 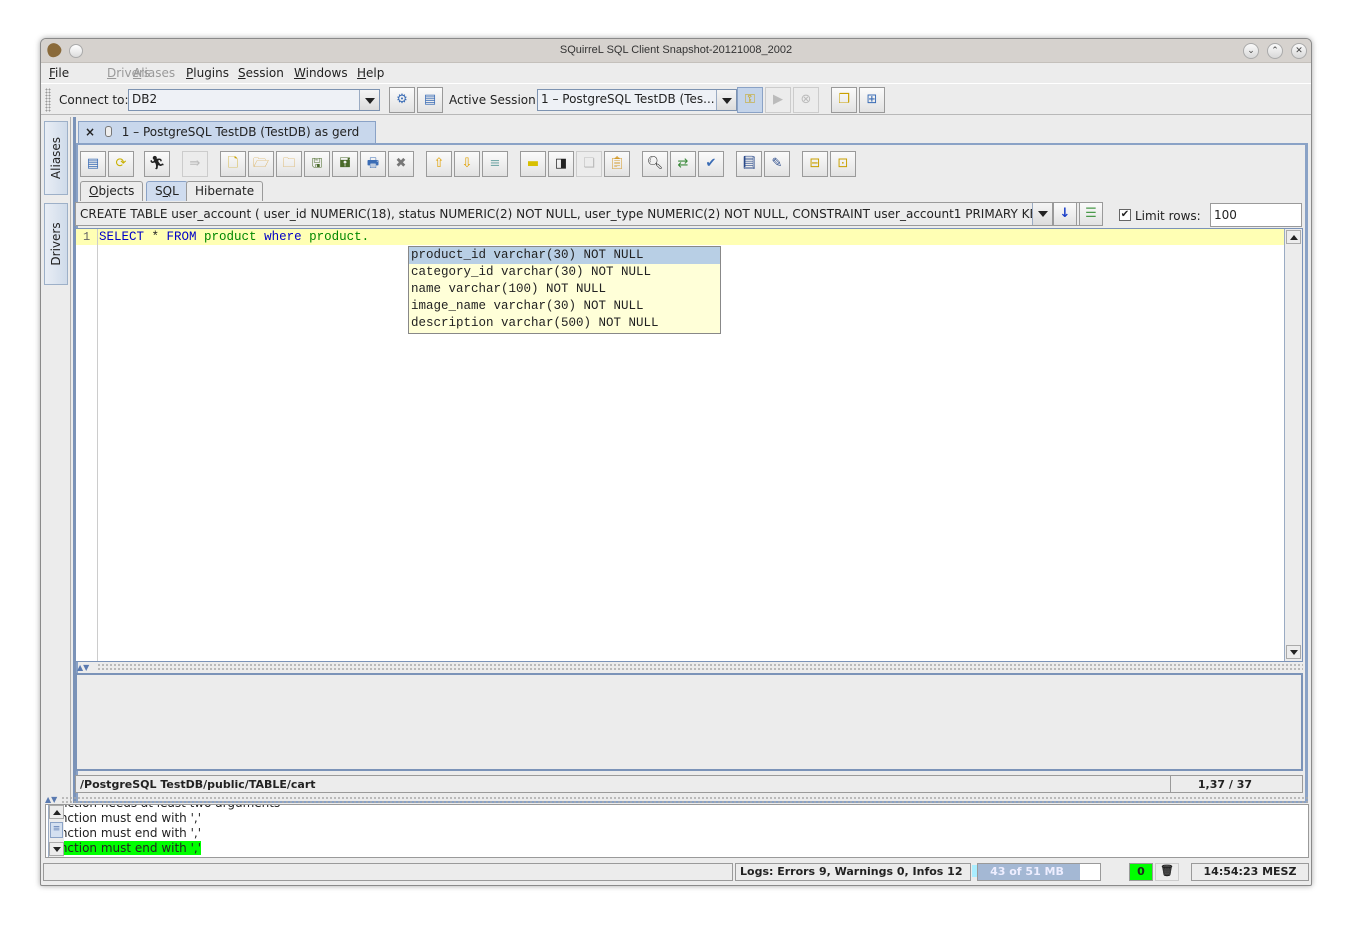 I want to click on menu-help: Help, so click(x=370, y=73).